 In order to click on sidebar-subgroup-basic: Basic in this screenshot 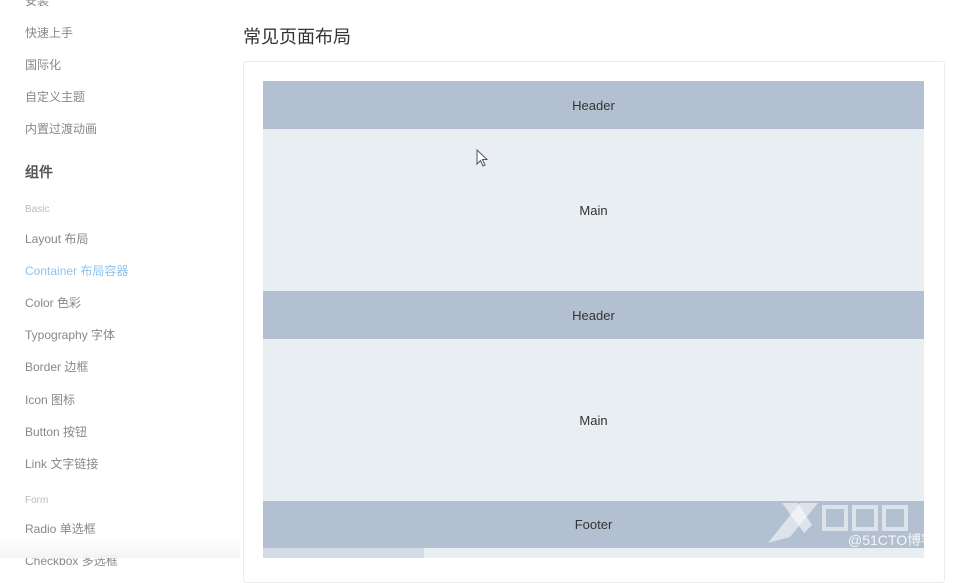, I will do `click(37, 209)`.